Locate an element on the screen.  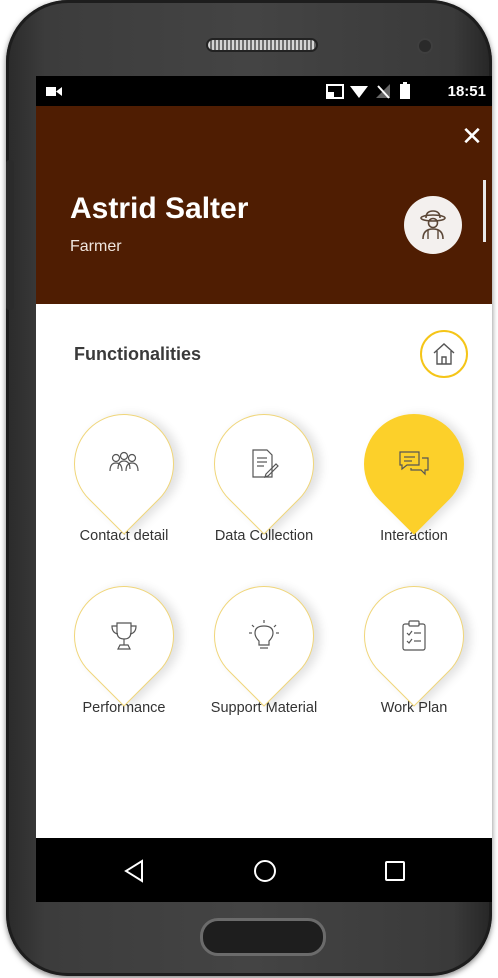
lightbulb-icon is located at coordinates (264, 634).